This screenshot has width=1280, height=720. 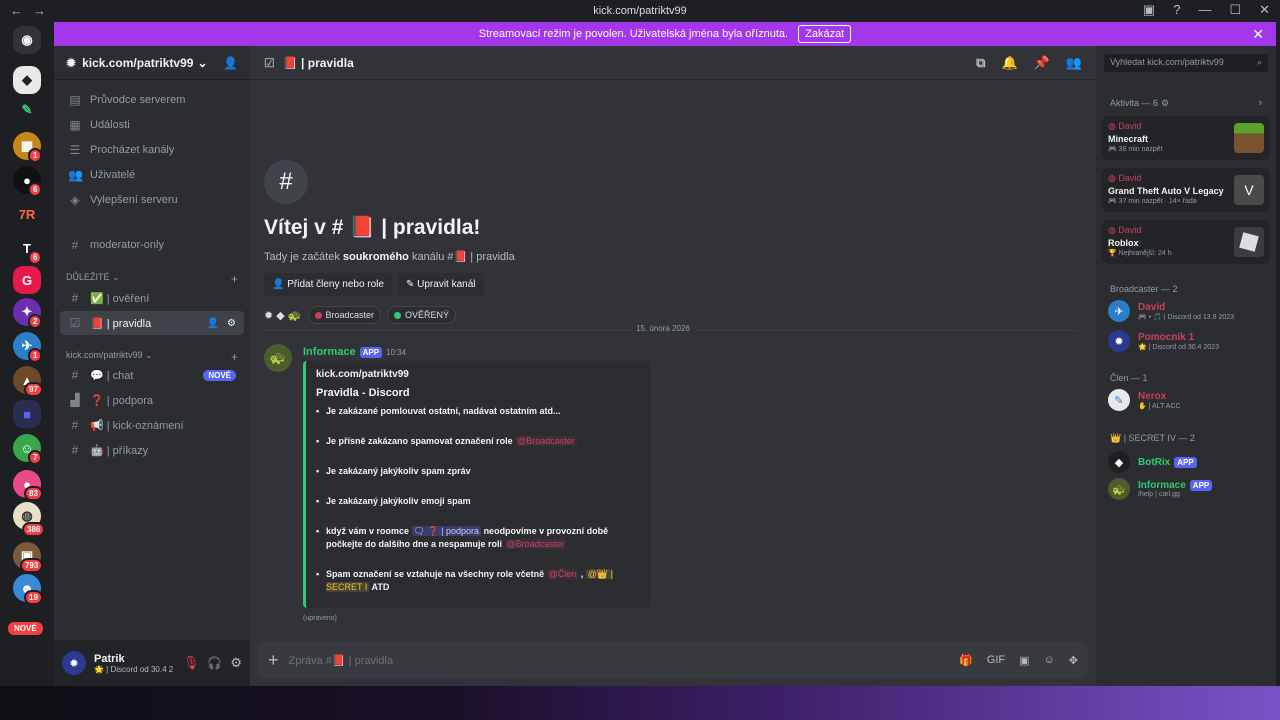 I want to click on role-mention: @Člen, so click(x=562, y=574).